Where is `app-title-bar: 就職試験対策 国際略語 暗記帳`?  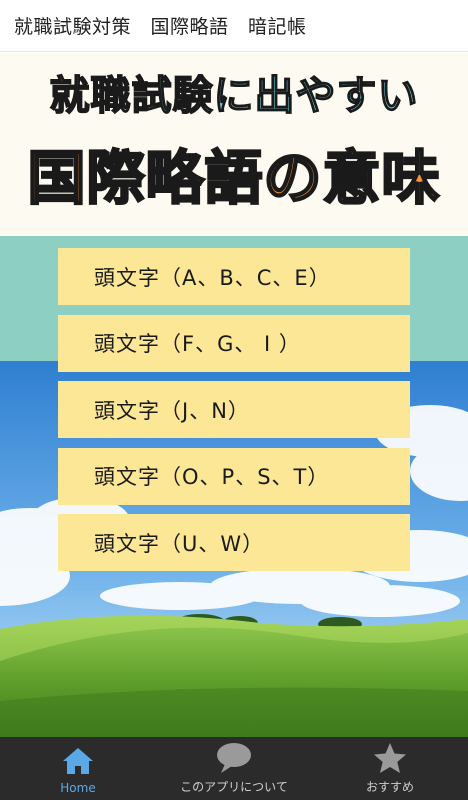 app-title-bar: 就職試験対策 国際略語 暗記帳 is located at coordinates (234, 26).